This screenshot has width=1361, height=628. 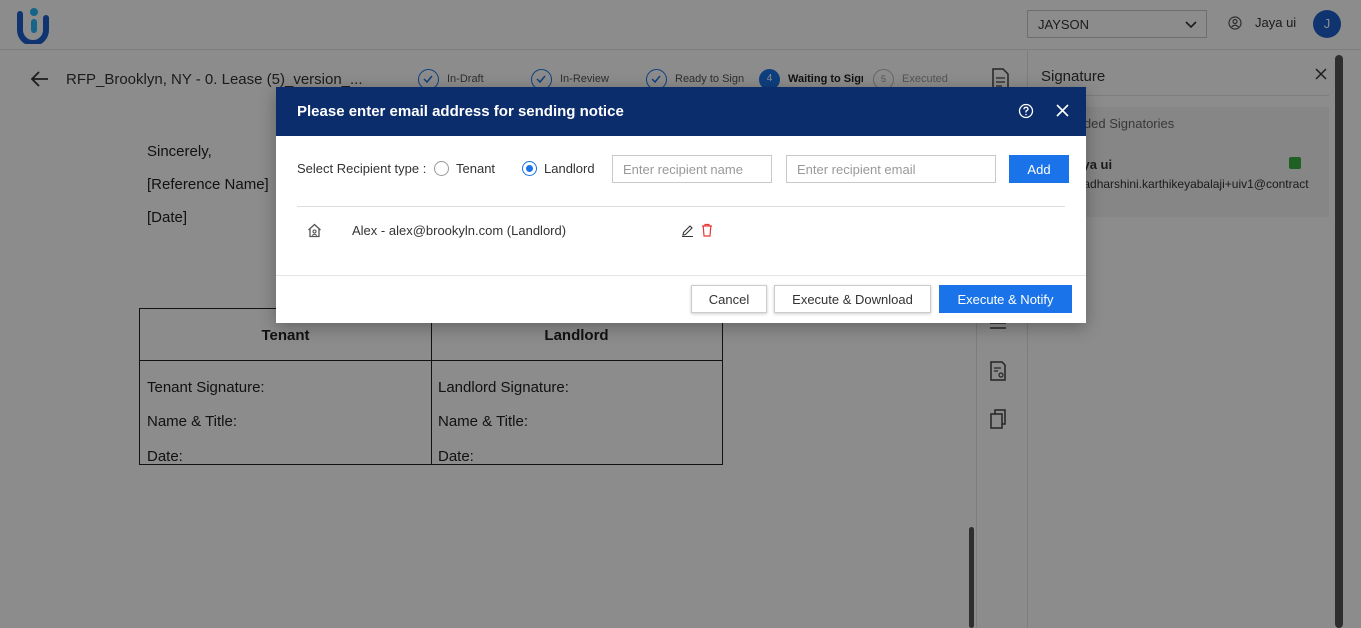 I want to click on cancel-button: Cancel, so click(x=729, y=299).